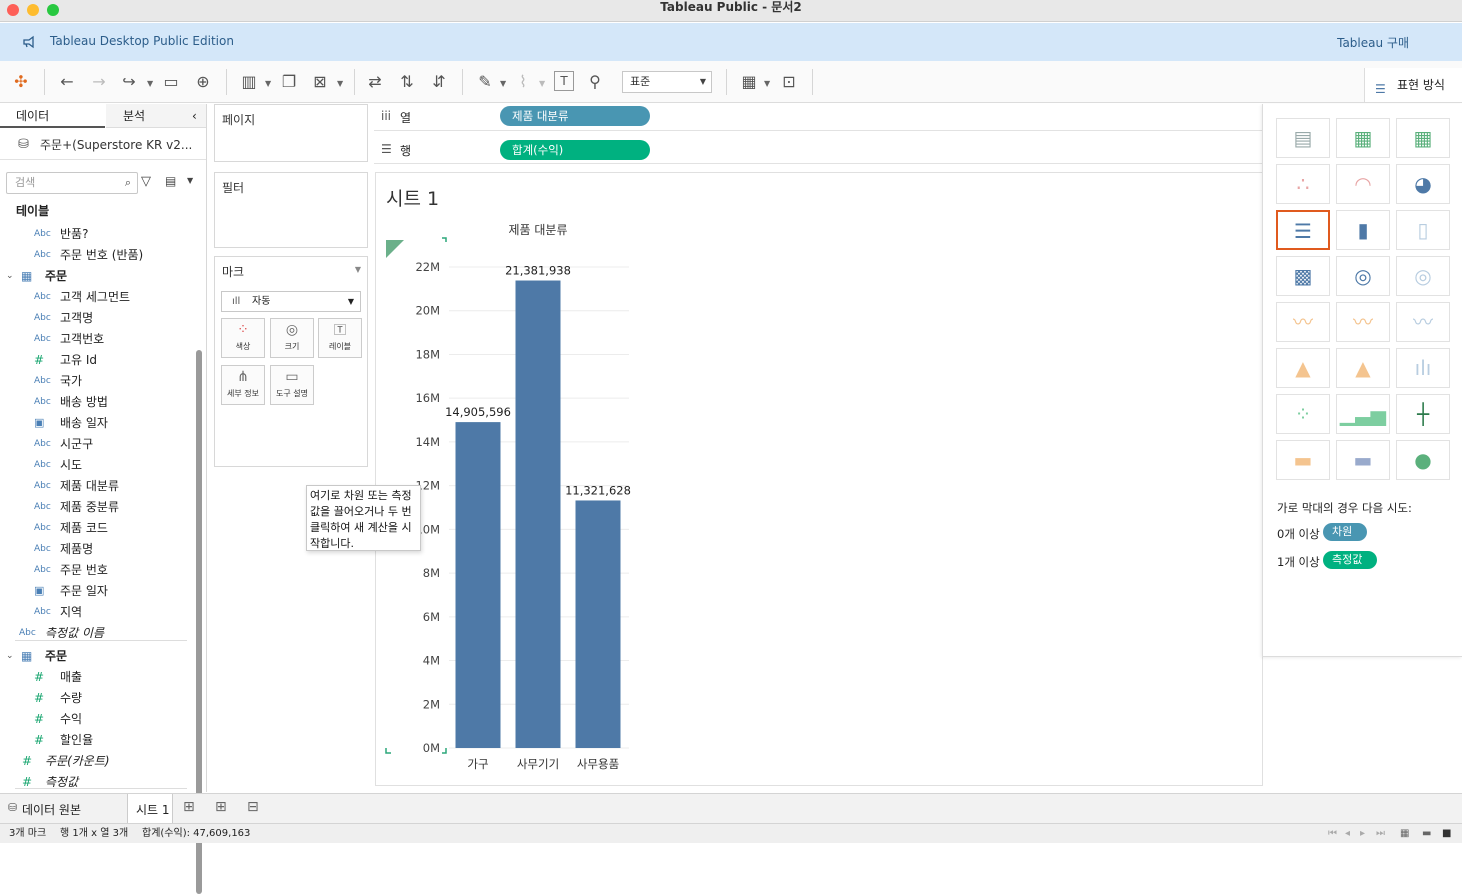 Image resolution: width=1462 pixels, height=894 pixels. Describe the element at coordinates (1423, 414) in the screenshot. I see `show-me-box-whisker: ┼` at that location.